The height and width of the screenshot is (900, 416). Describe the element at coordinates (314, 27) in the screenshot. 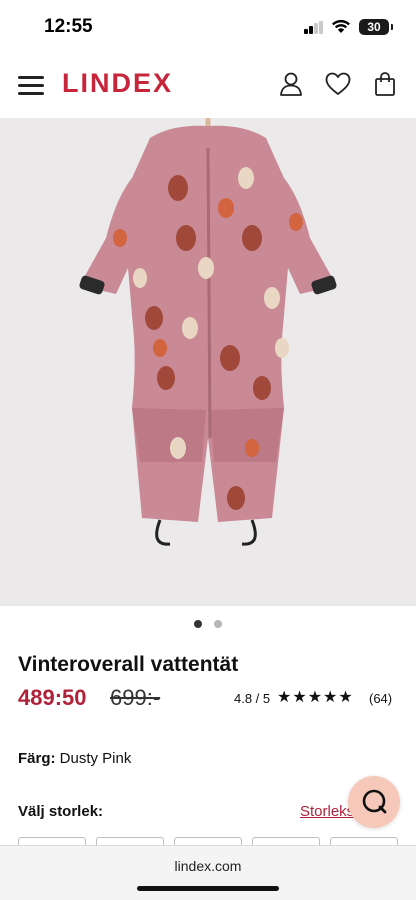

I see `signal-icon` at that location.